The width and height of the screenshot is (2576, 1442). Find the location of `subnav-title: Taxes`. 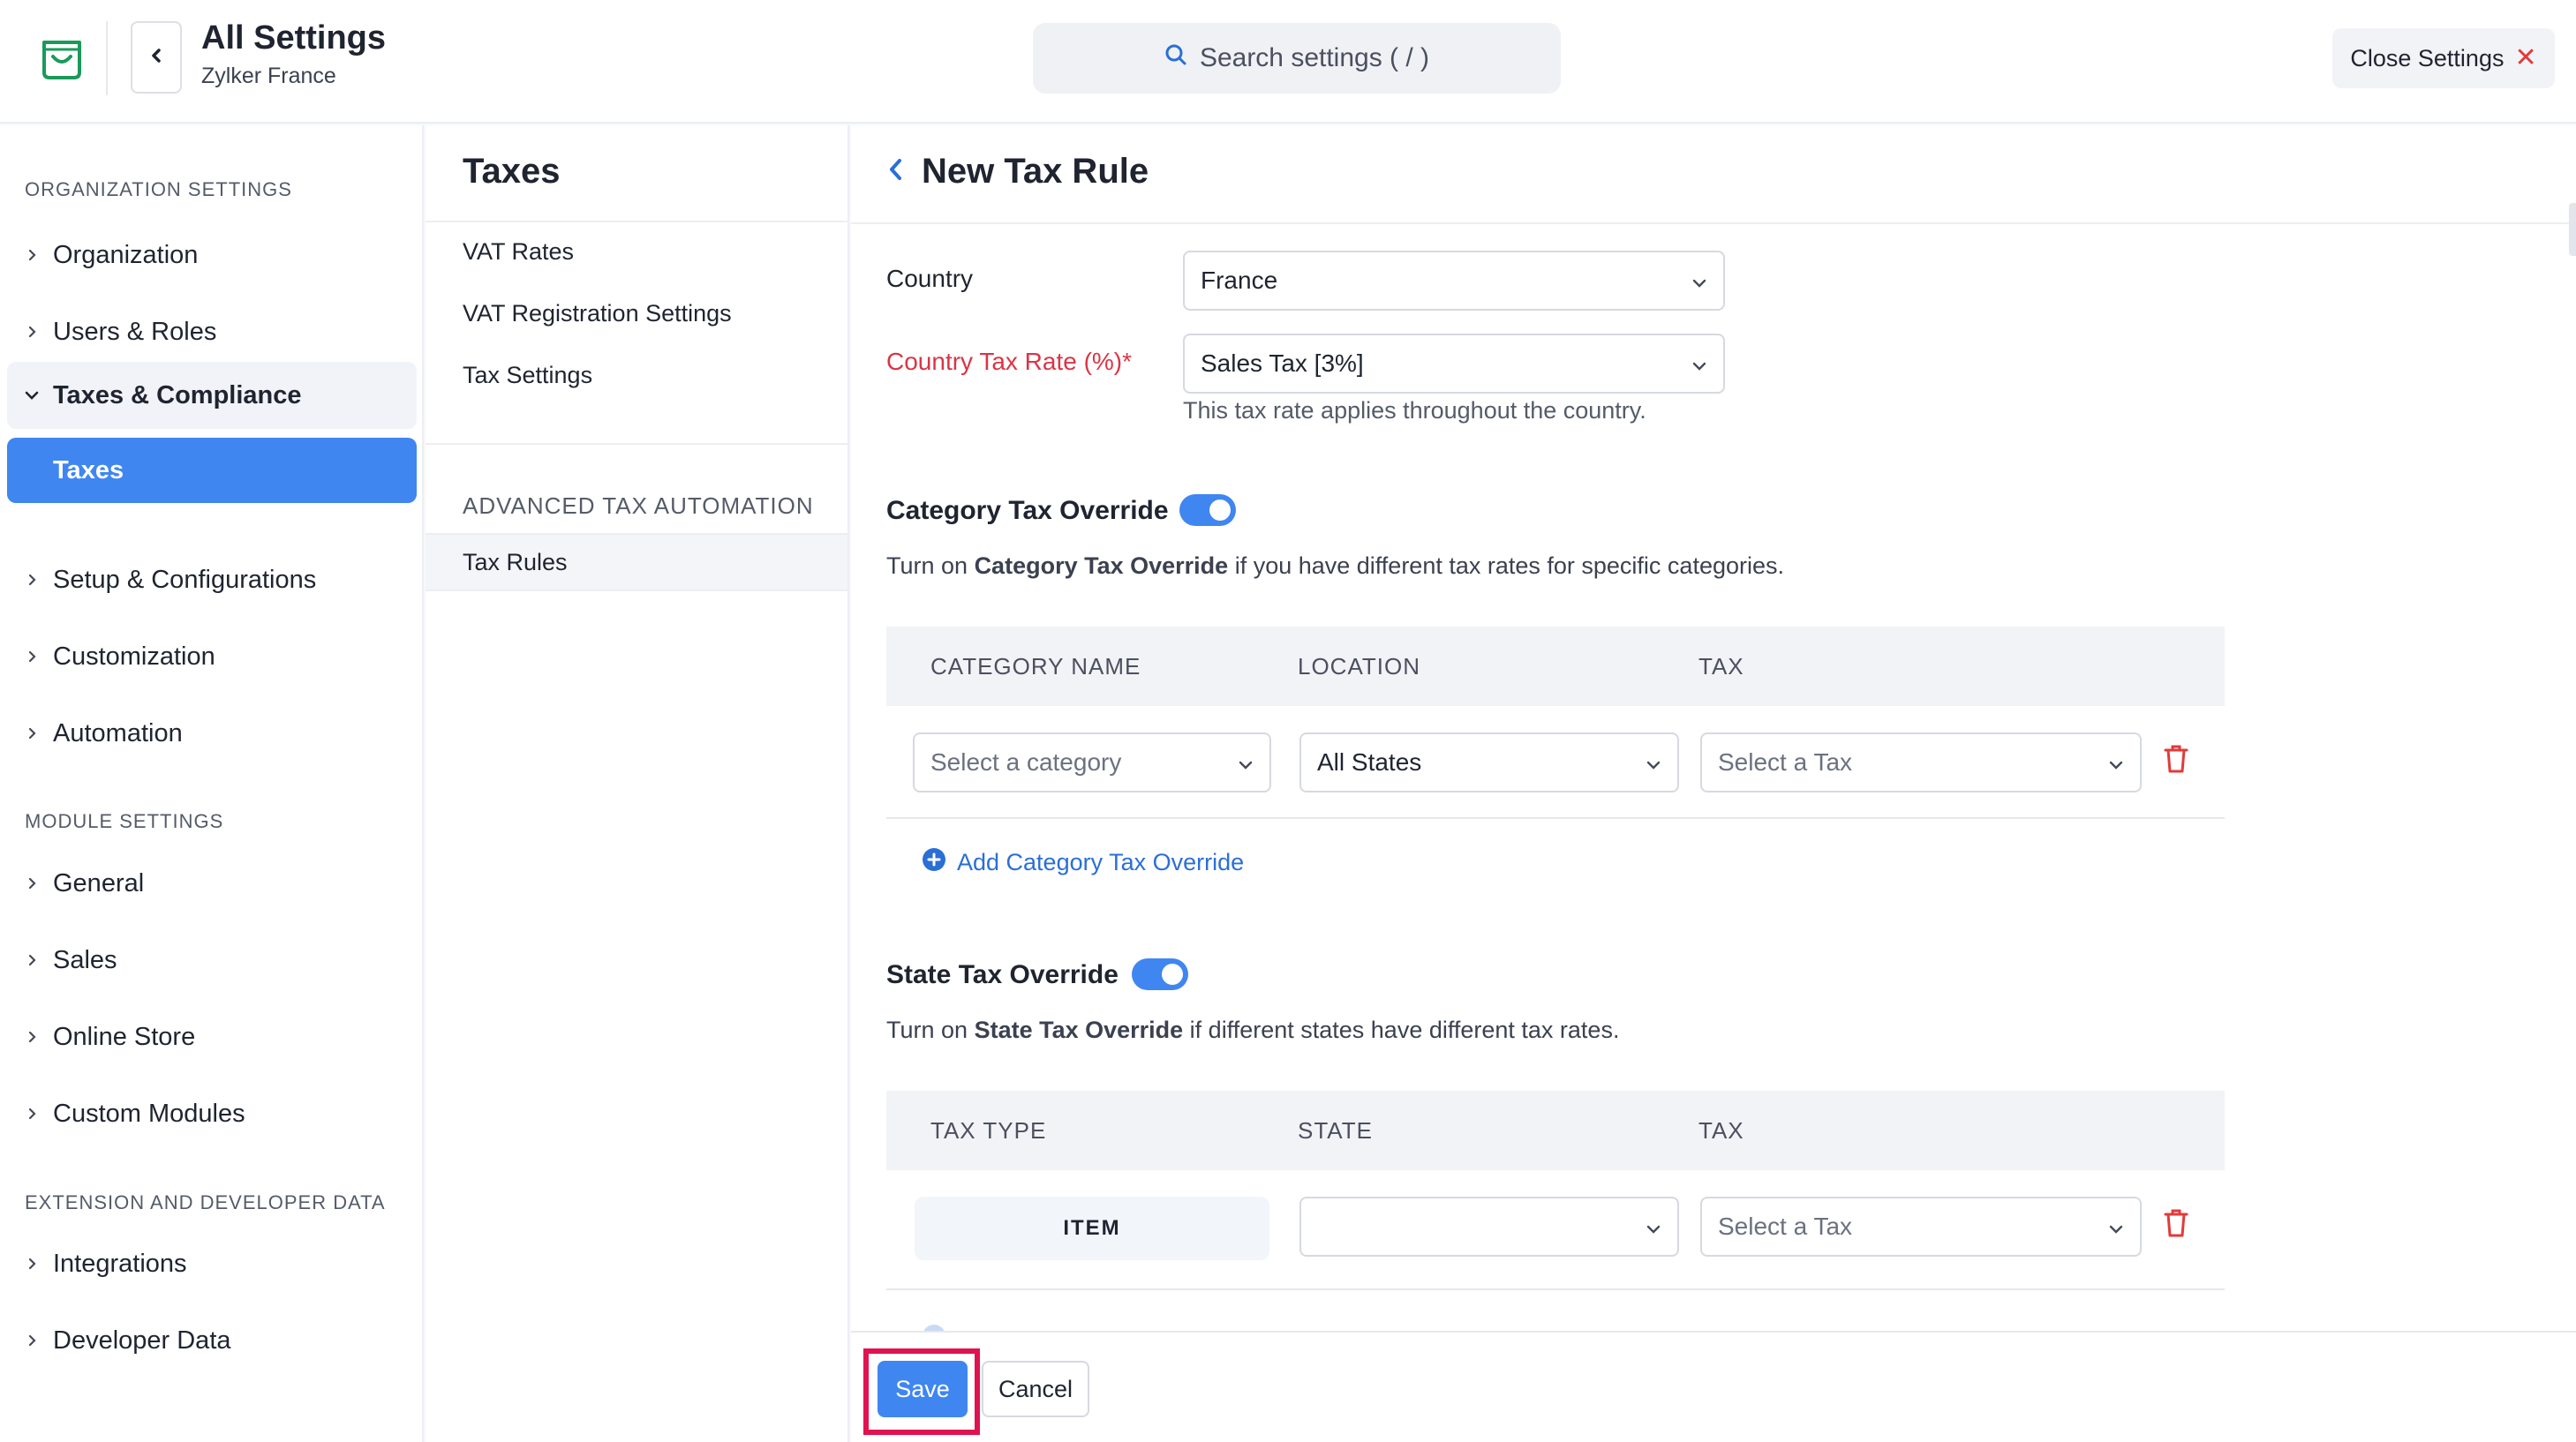

subnav-title: Taxes is located at coordinates (512, 171).